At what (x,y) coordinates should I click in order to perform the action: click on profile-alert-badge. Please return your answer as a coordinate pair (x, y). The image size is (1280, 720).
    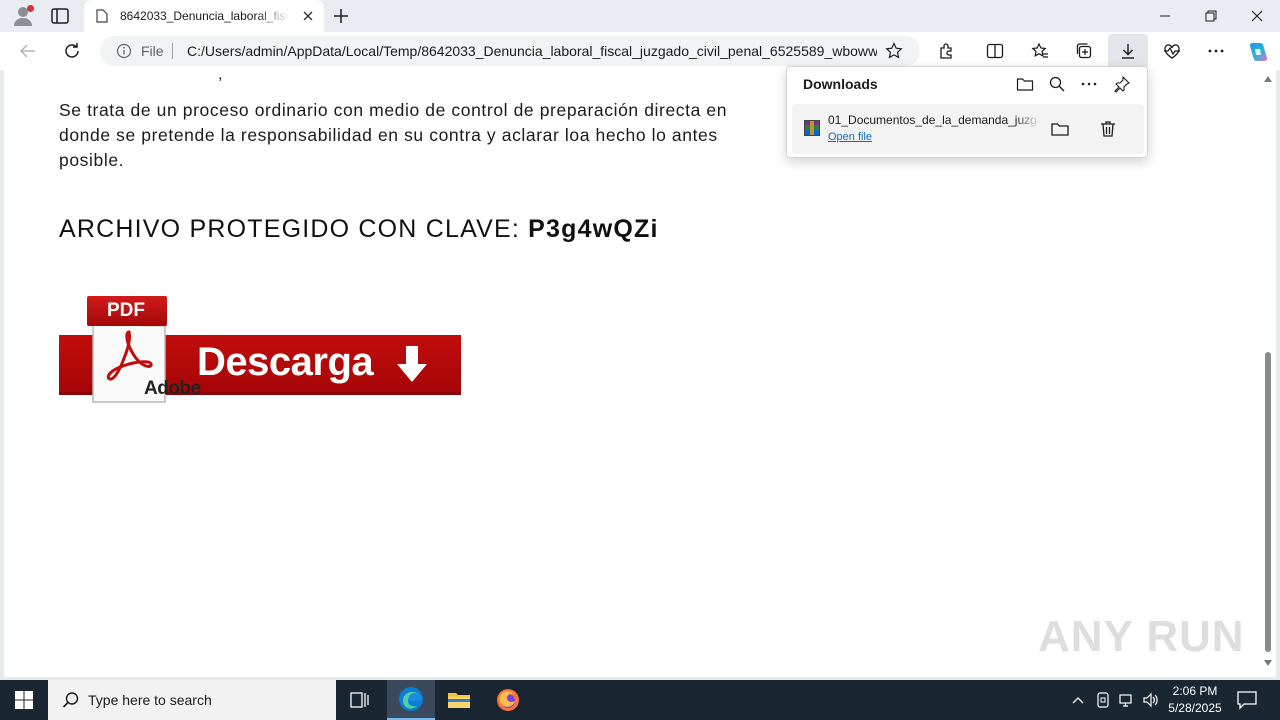
    Looking at the image, I should click on (30, 8).